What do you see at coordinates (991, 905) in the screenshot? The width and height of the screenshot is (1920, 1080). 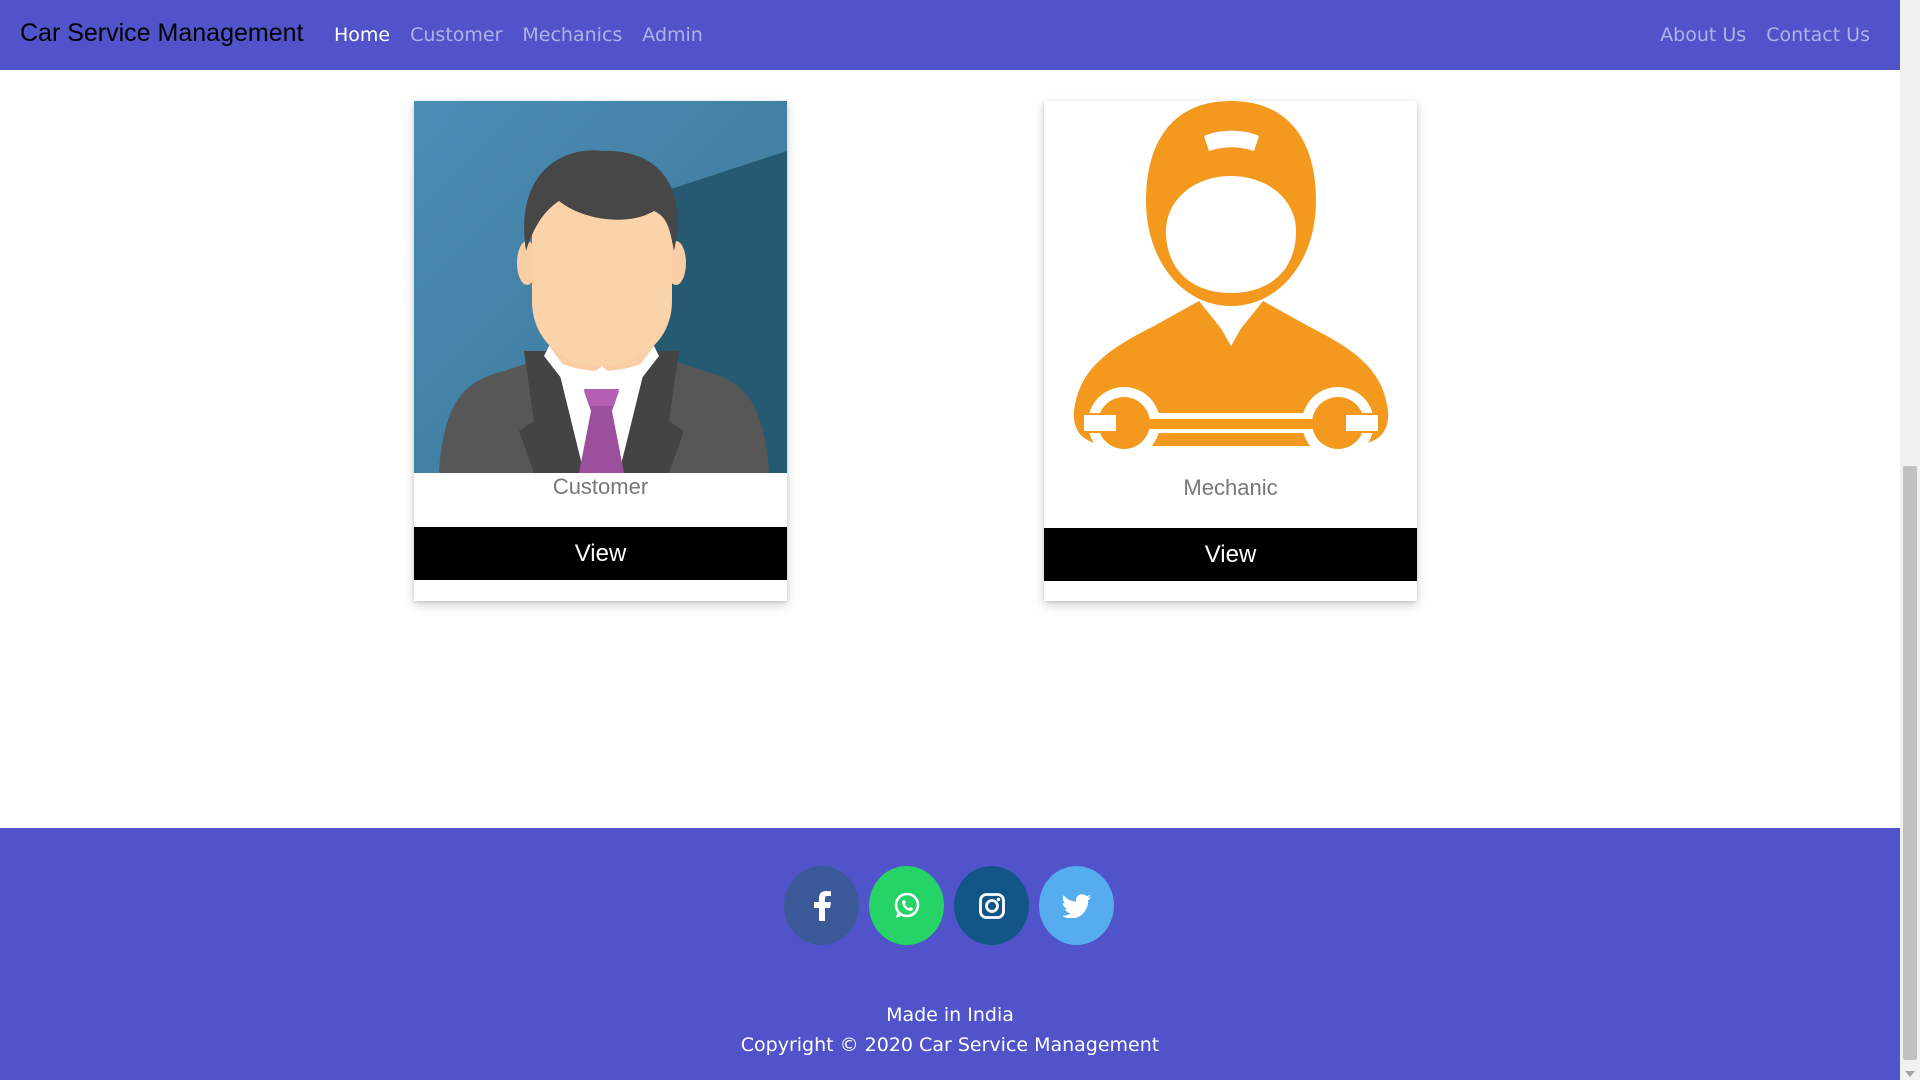 I see `instagram-icon` at bounding box center [991, 905].